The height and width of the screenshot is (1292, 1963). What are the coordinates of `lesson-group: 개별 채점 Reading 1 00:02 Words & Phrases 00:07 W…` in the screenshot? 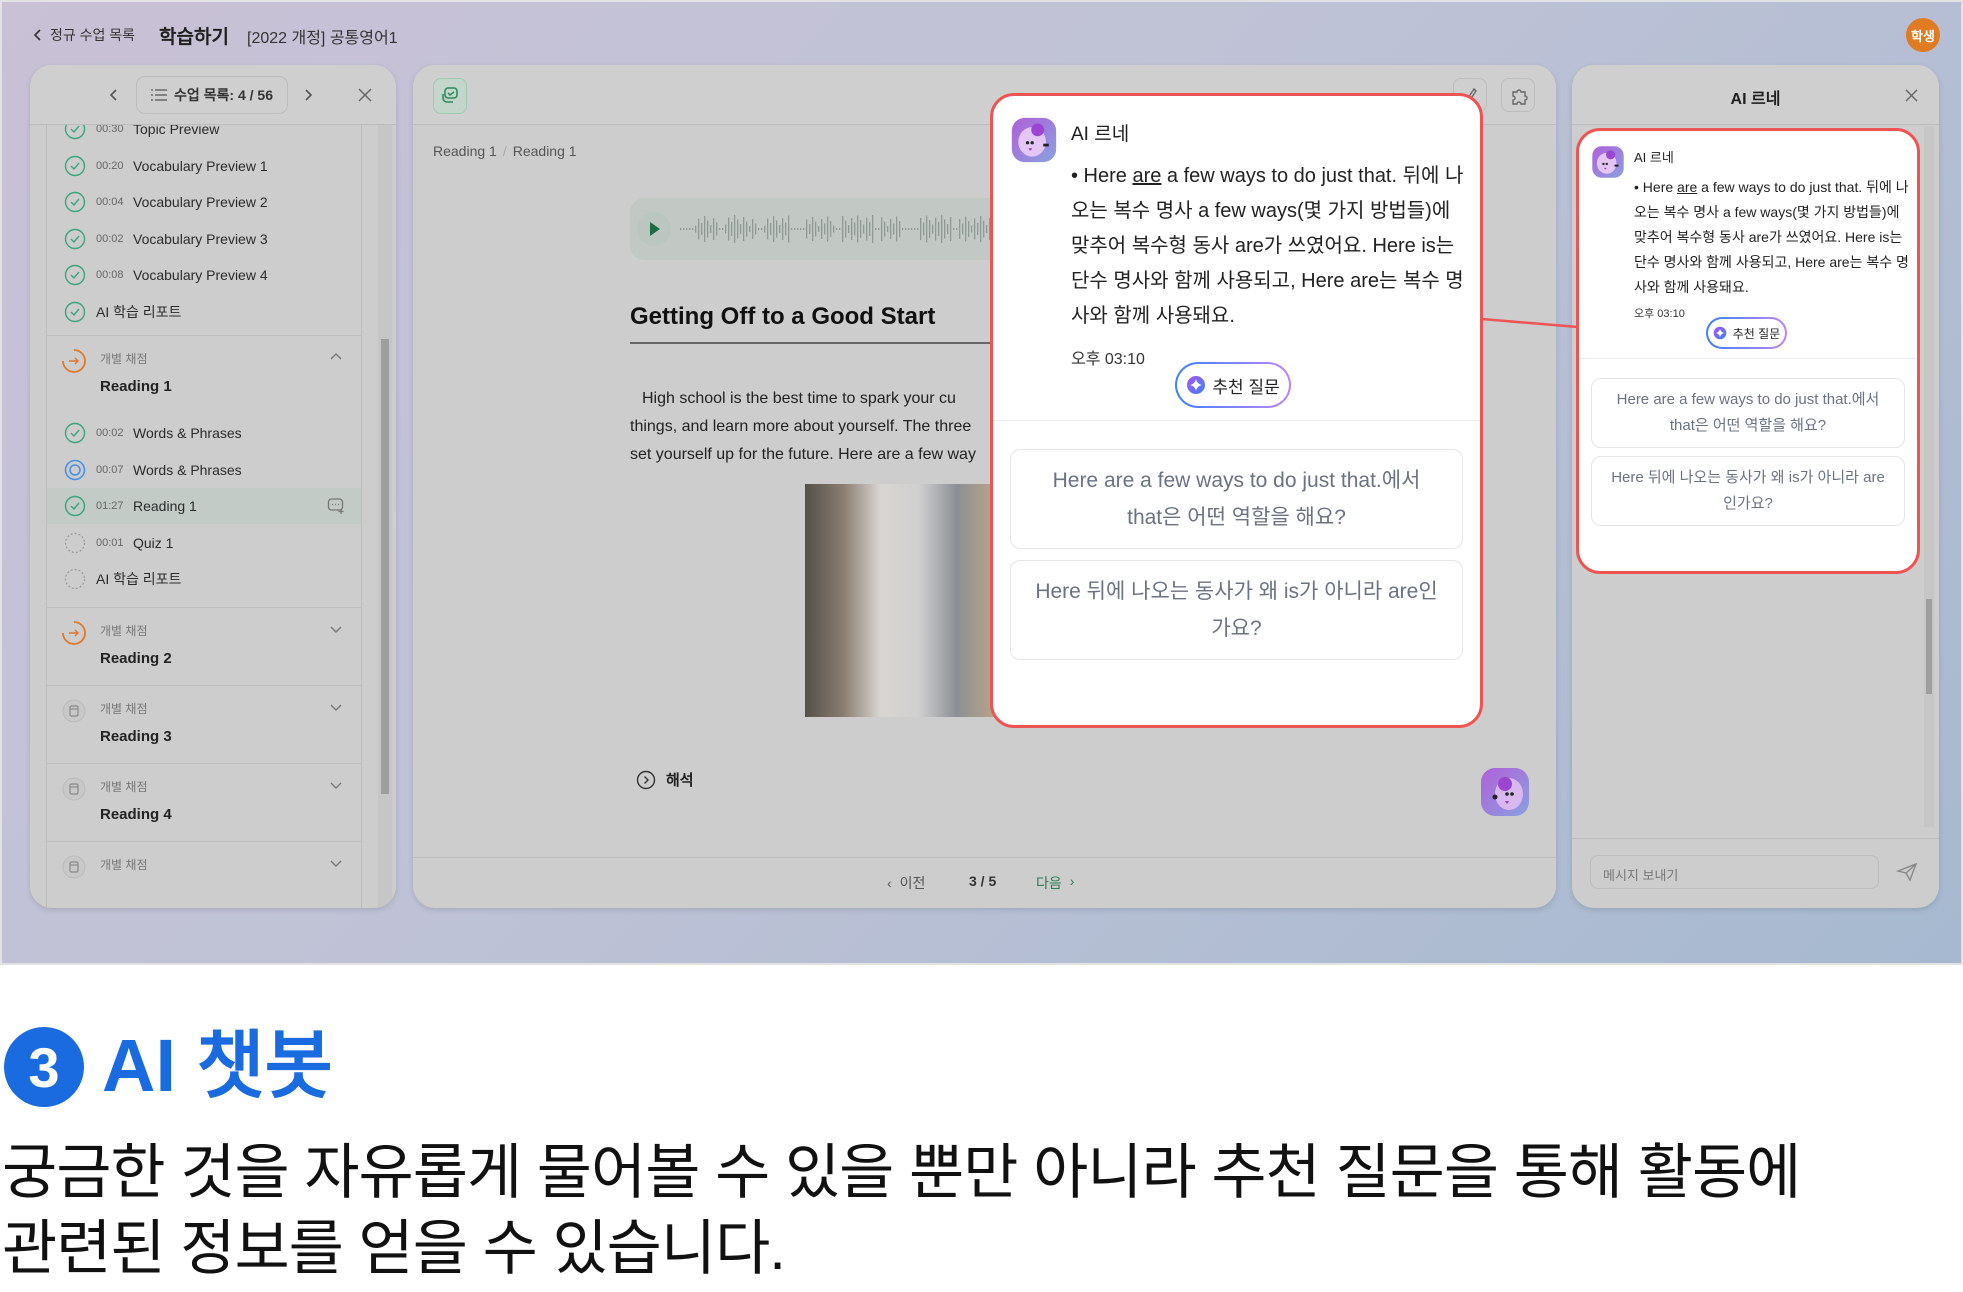 It's located at (204, 471).